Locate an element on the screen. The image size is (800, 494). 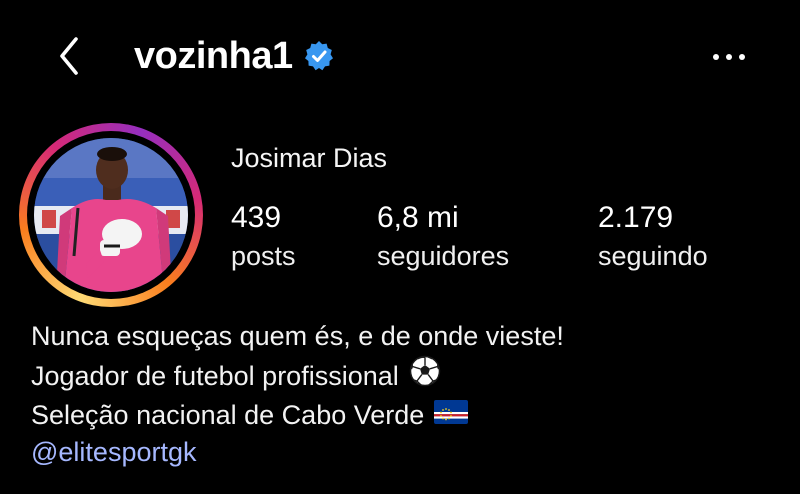
bio-text-2: Jogador de futebol profissional is located at coordinates (215, 375).